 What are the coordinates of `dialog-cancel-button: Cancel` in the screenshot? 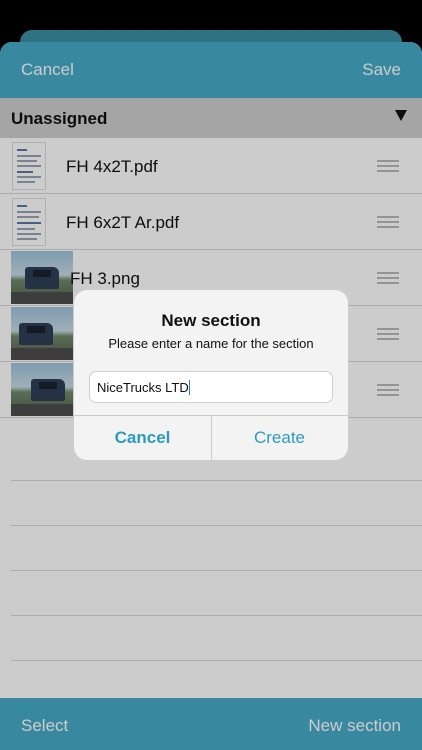 It's located at (142, 437).